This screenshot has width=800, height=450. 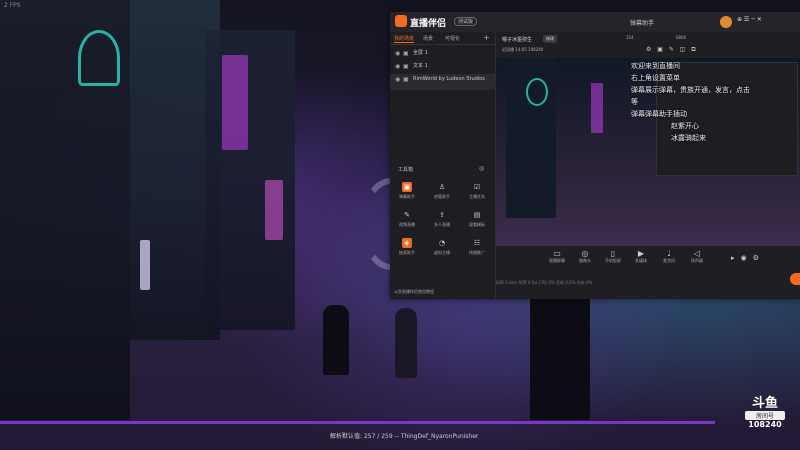 What do you see at coordinates (235, 102) in the screenshot?
I see `neon-pink-sign` at bounding box center [235, 102].